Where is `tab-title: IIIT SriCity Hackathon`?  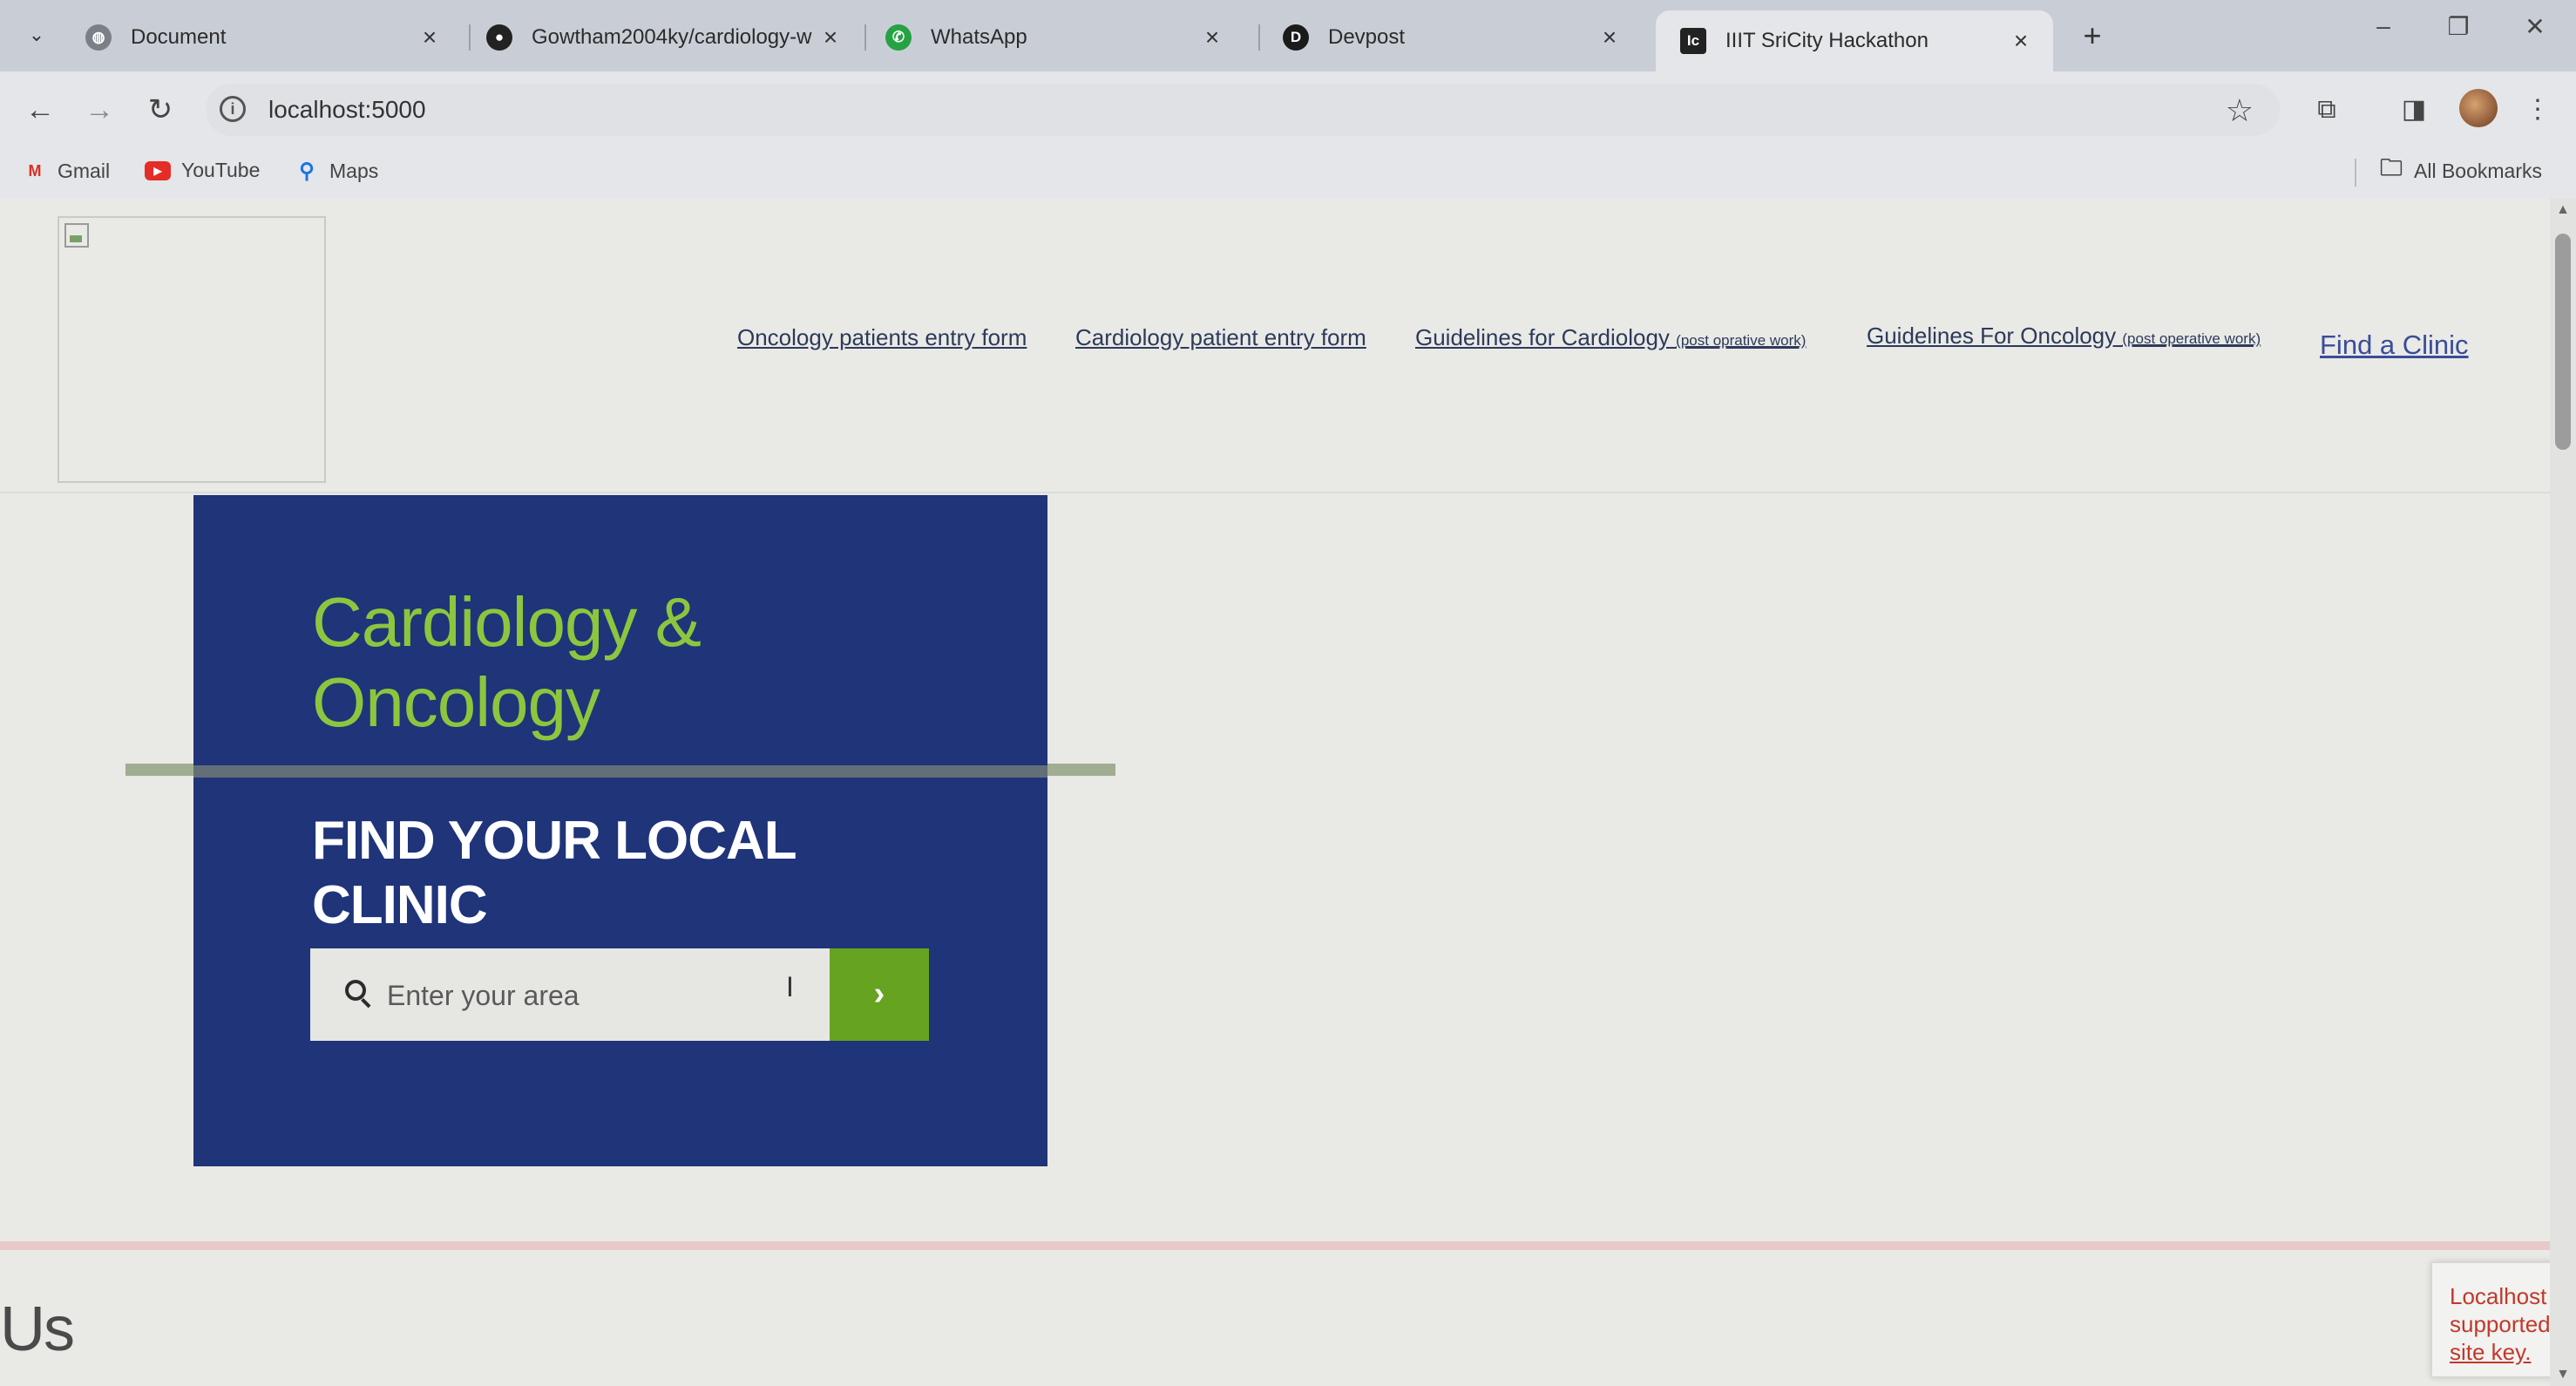
tab-title: IIIT SriCity Hackathon is located at coordinates (1827, 40).